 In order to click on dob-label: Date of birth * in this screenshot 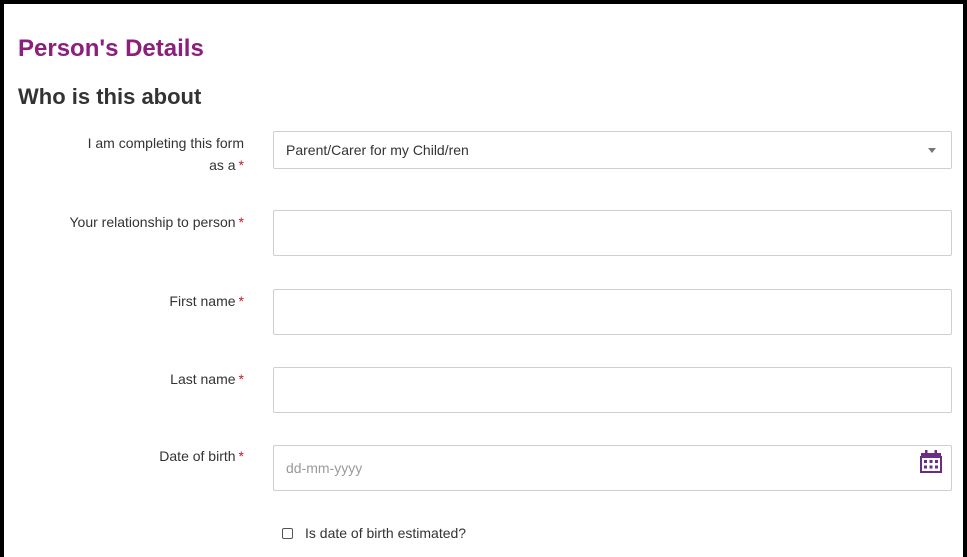, I will do `click(124, 456)`.